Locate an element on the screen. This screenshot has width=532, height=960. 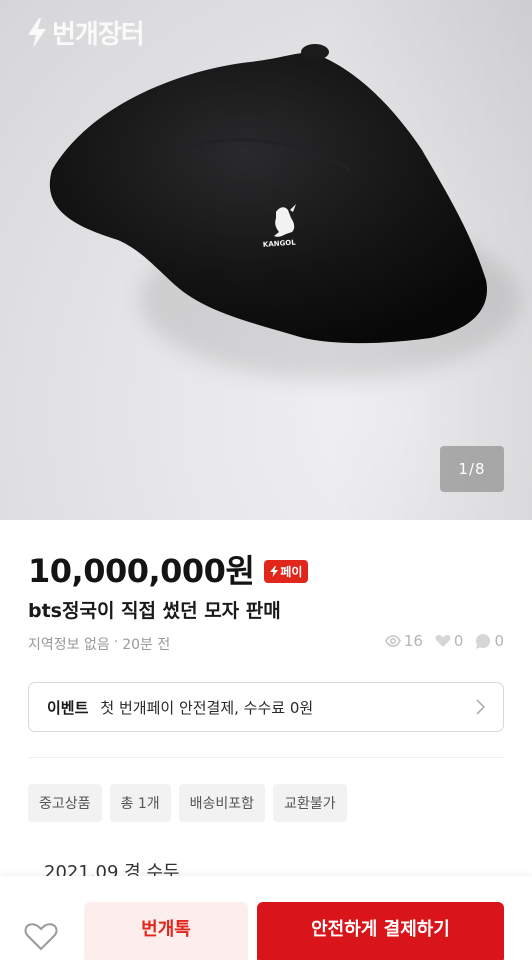
tag-shipping: 배송비포함 is located at coordinates (222, 803).